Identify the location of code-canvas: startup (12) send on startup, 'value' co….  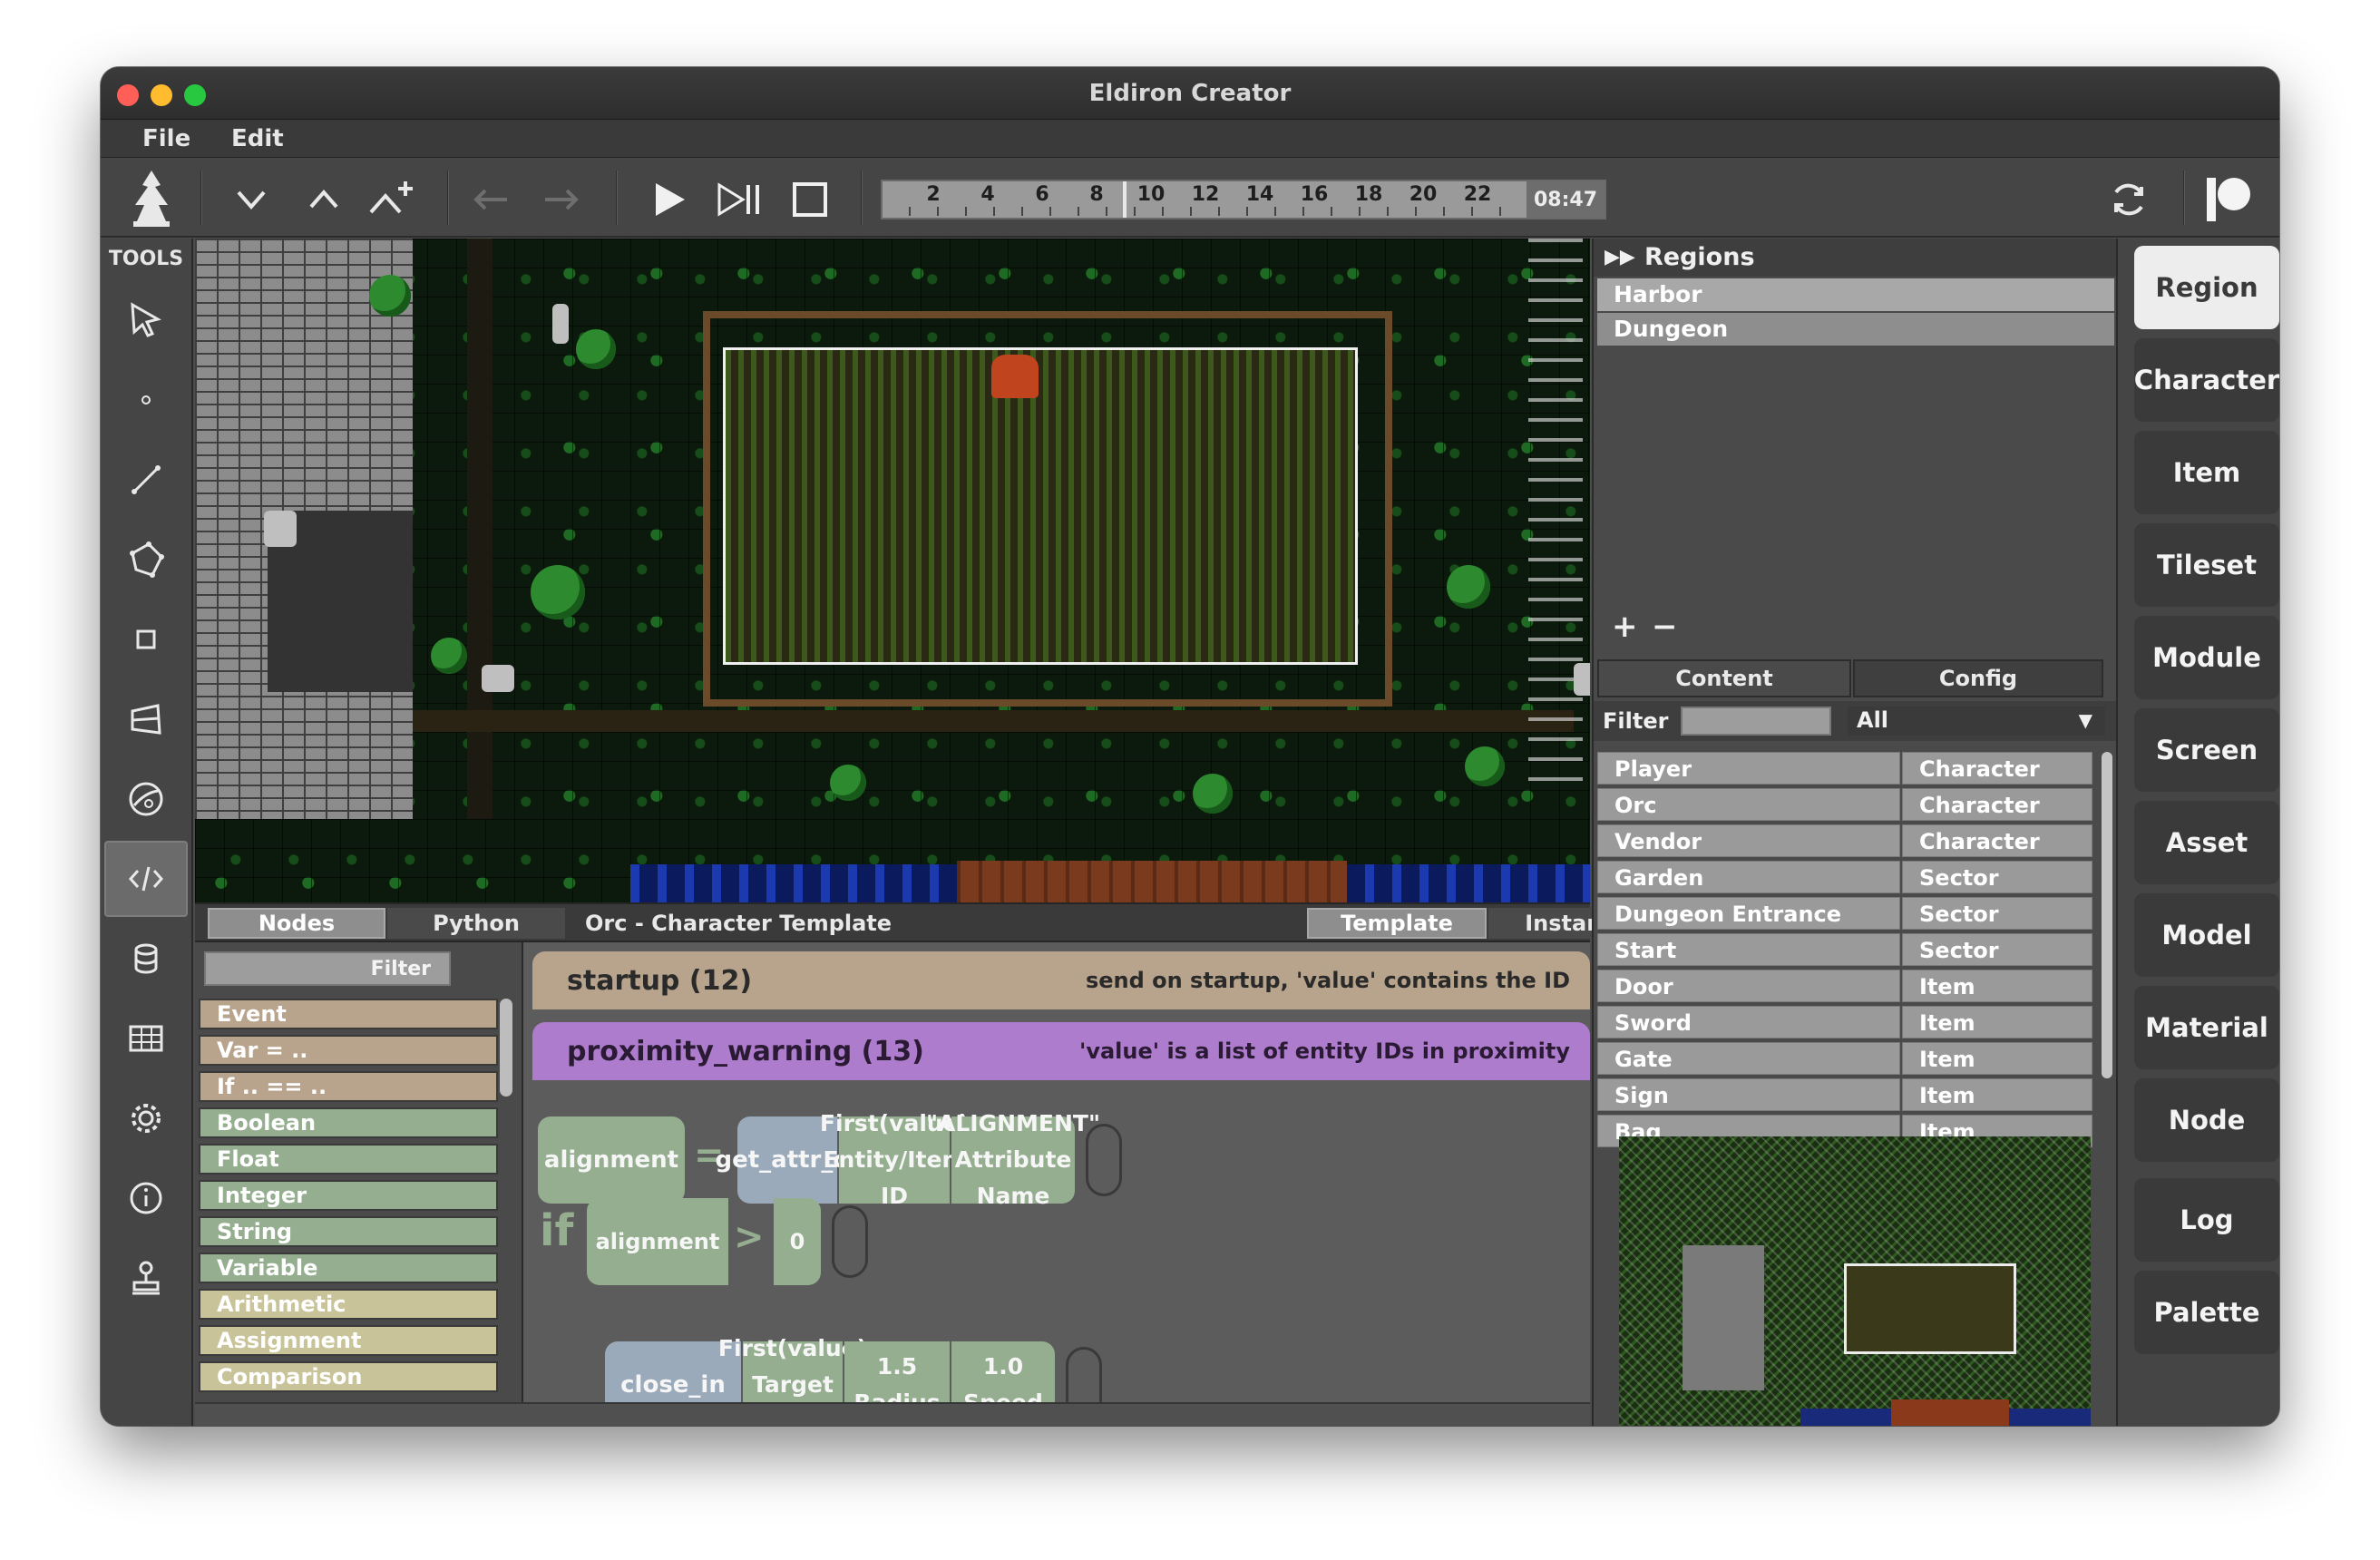
(1056, 1184).